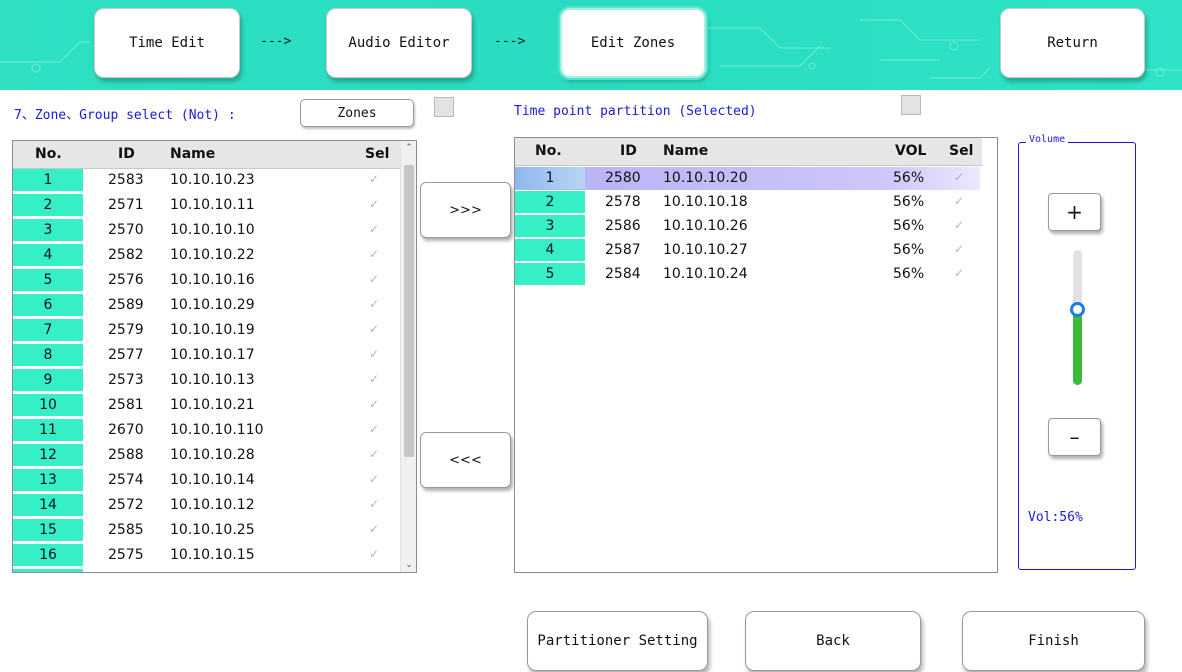 This screenshot has height=672, width=1182. I want to click on table-row: 14 2572 10.10.10.12 ✓, so click(207, 505).